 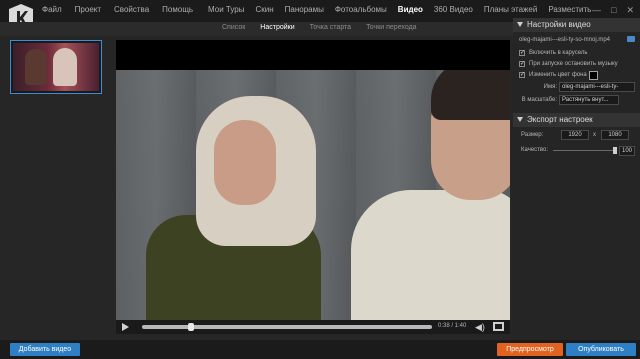 I want to click on export-settings-header: Экспорт настроек, so click(x=576, y=120).